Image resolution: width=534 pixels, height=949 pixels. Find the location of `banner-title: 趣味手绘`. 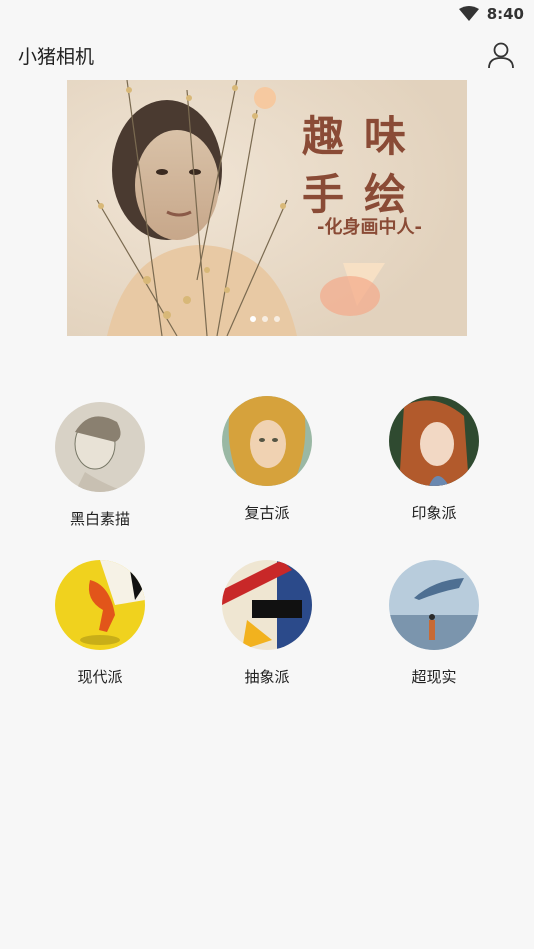

banner-title: 趣味手绘 is located at coordinates (364, 165).